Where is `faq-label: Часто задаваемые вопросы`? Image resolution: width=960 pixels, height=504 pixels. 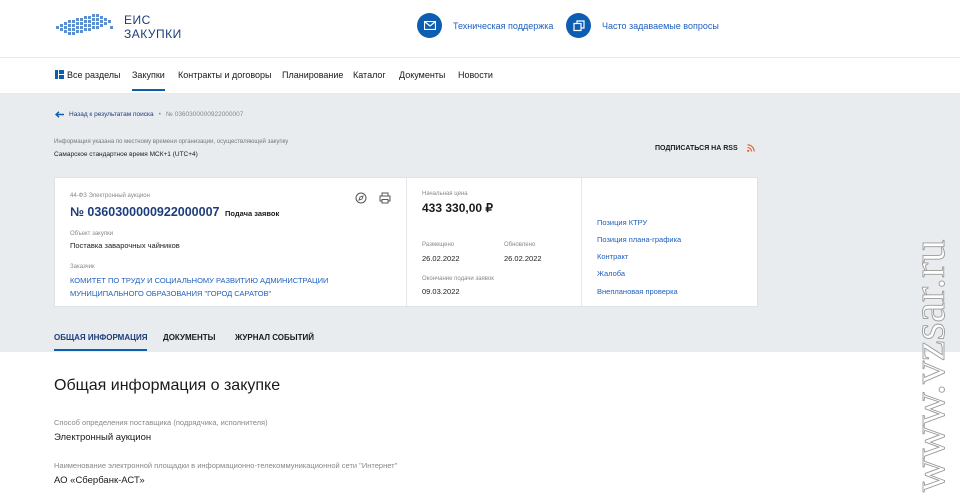 faq-label: Часто задаваемые вопросы is located at coordinates (660, 25).